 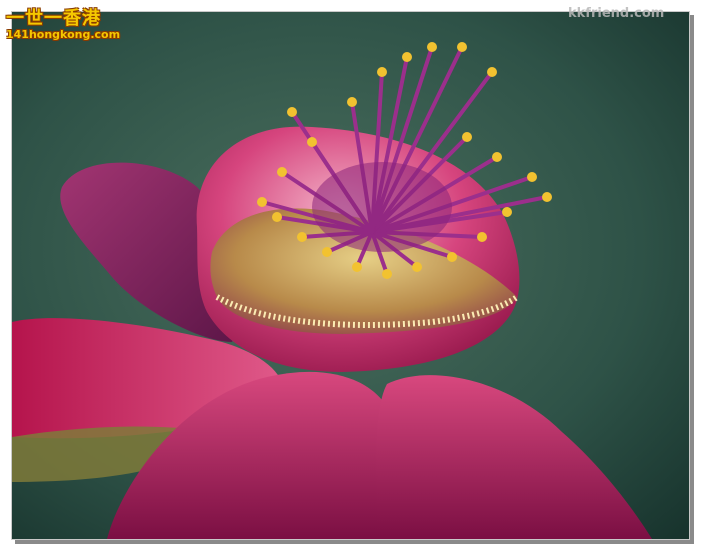 I want to click on watermark-site: kkfriend.com, so click(x=616, y=13).